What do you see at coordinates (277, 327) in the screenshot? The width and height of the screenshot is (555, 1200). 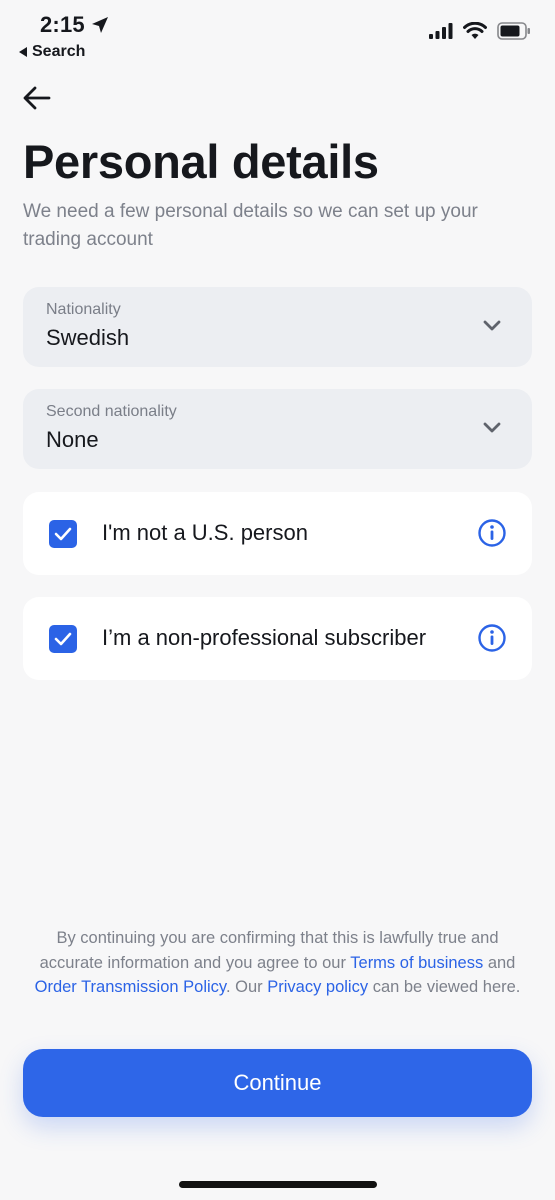 I see `nationality-select: Nationality Swedish` at bounding box center [277, 327].